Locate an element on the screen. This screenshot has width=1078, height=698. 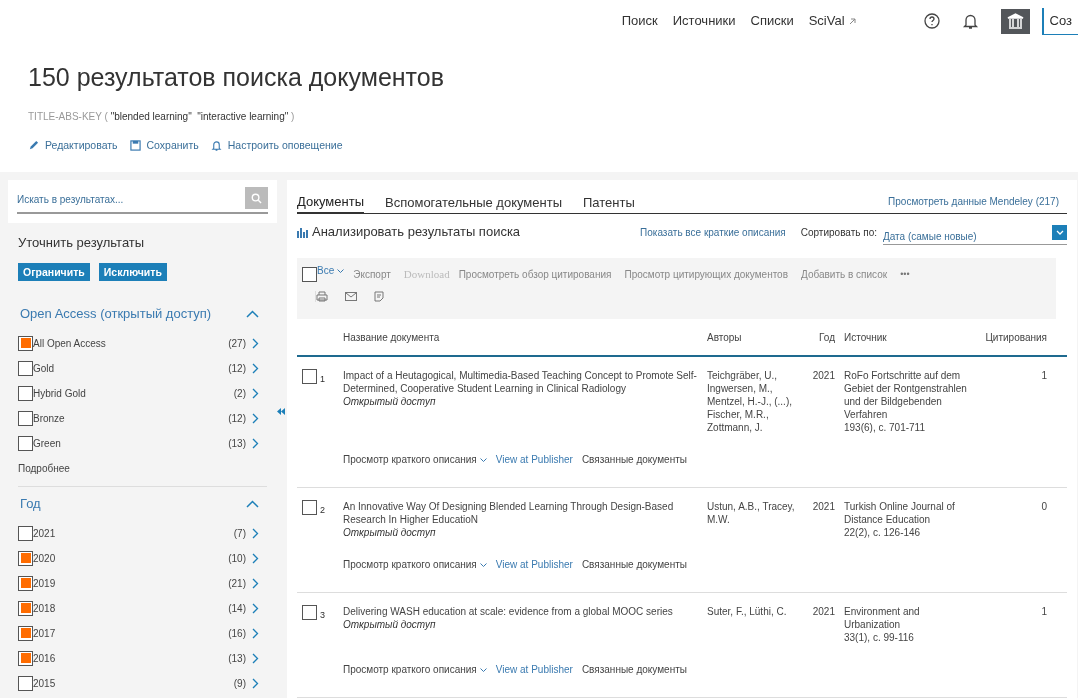
more-link: Подробнее is located at coordinates (142, 468).